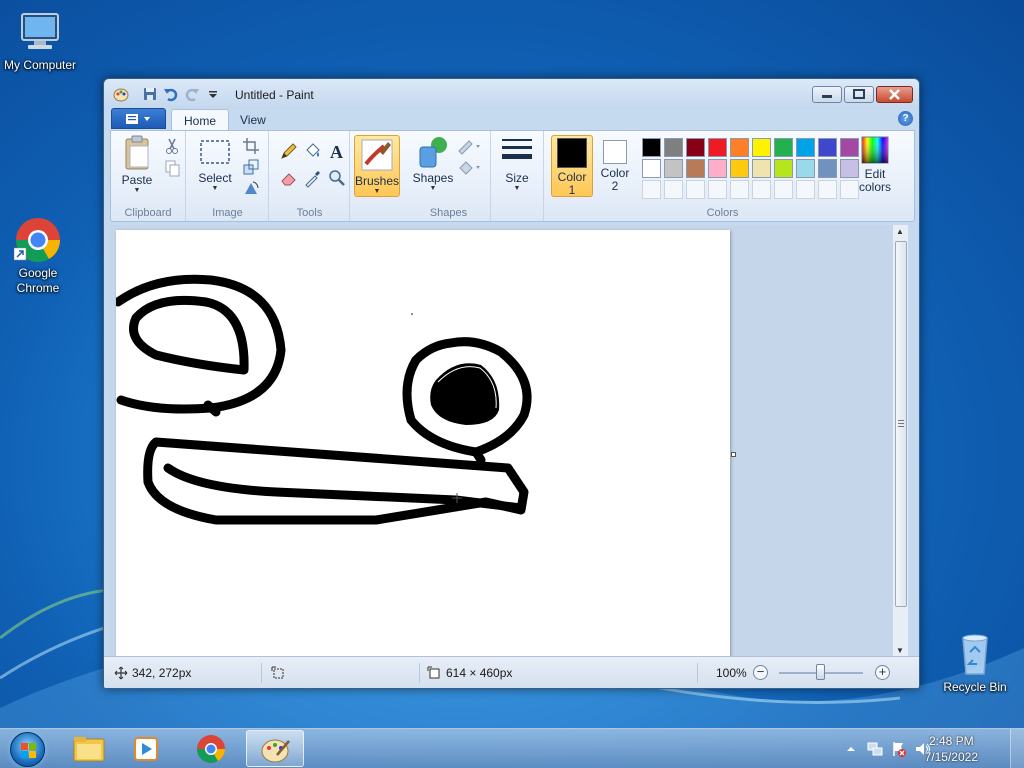 The height and width of the screenshot is (768, 1024). What do you see at coordinates (213, 94) in the screenshot?
I see `customize-toolbar-chevron-down-icon` at bounding box center [213, 94].